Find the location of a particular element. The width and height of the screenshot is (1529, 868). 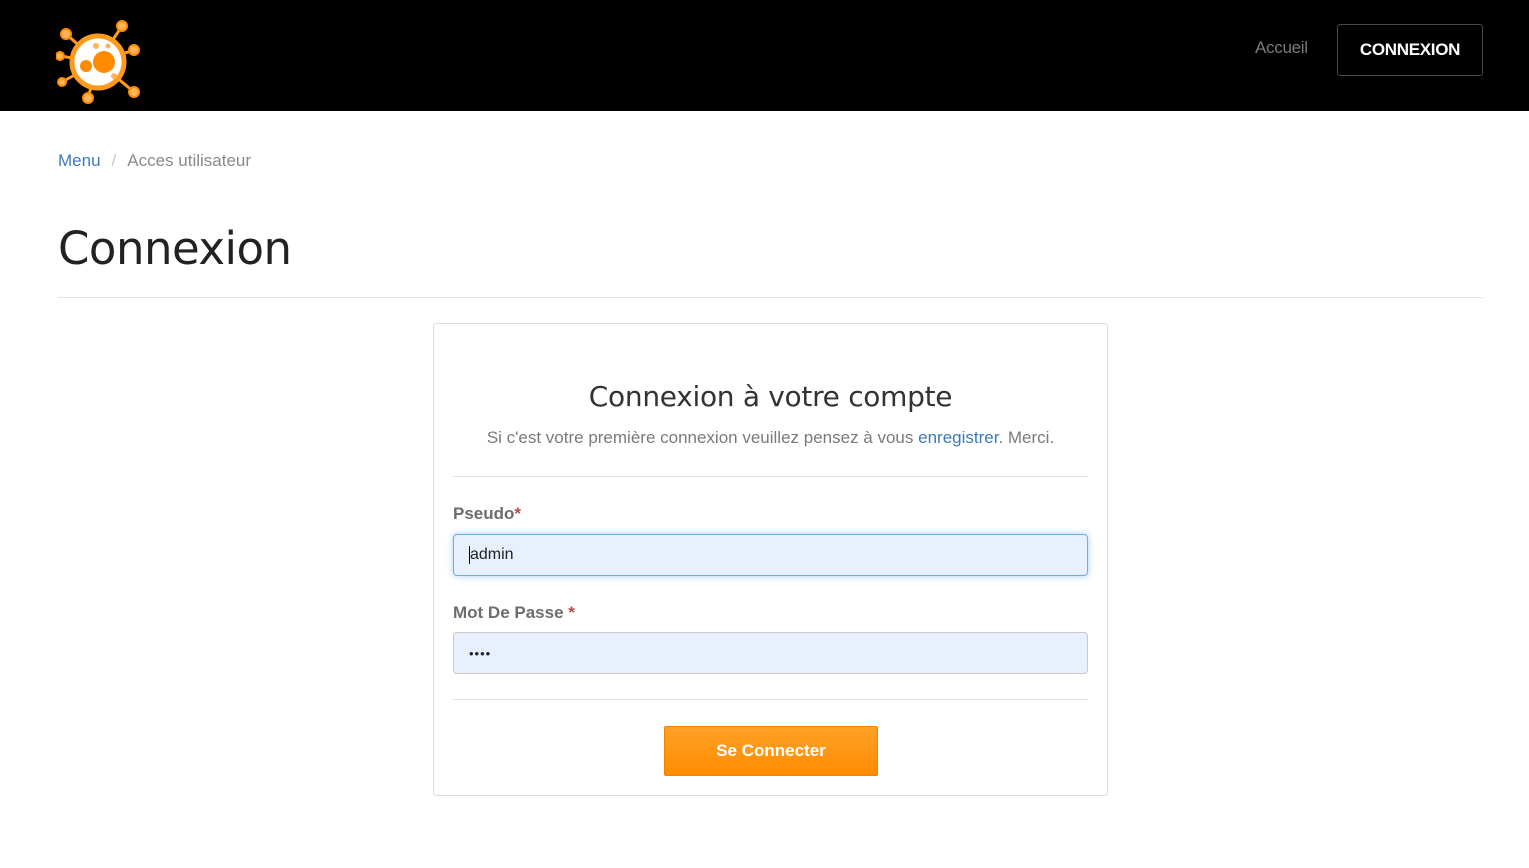

breadcrumb-current: Acces utilisateur is located at coordinates (189, 160).